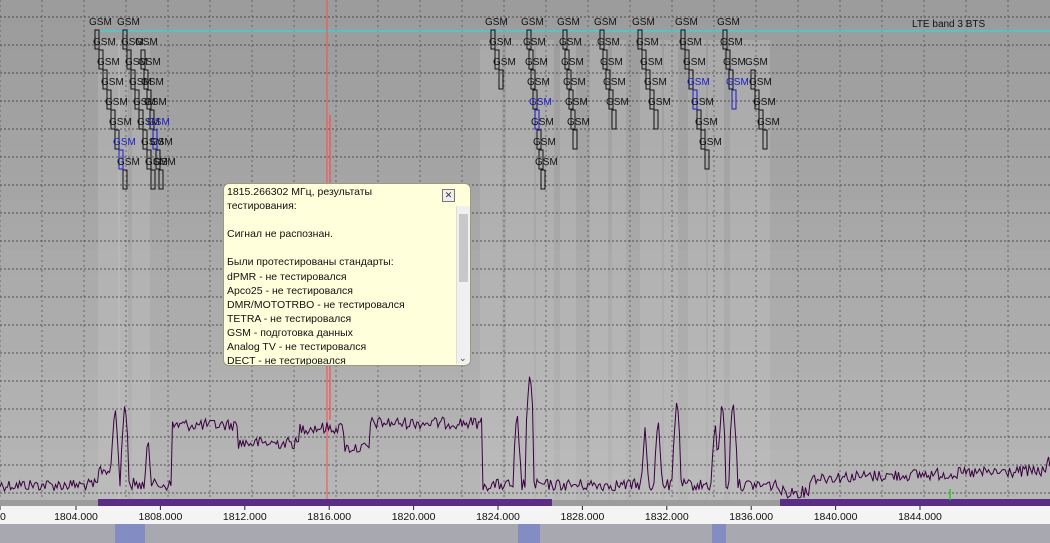 The image size is (1050, 543). I want to click on axis-tick-label: 1828.000, so click(583, 517).